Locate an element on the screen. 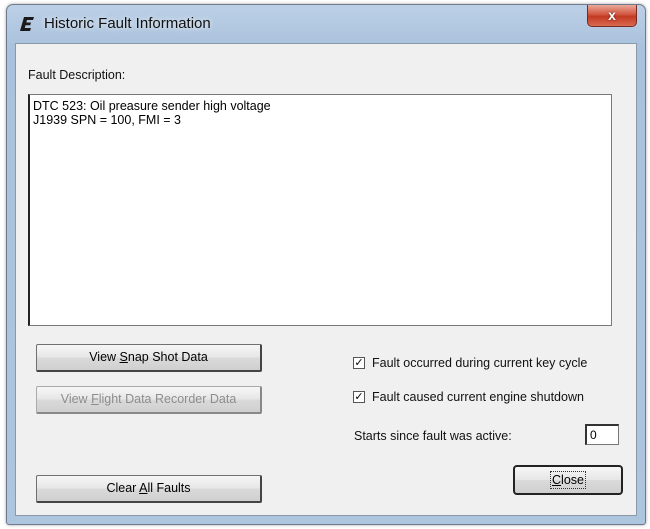  view-snapshot-data-button: View Snap Shot Data is located at coordinates (149, 358).